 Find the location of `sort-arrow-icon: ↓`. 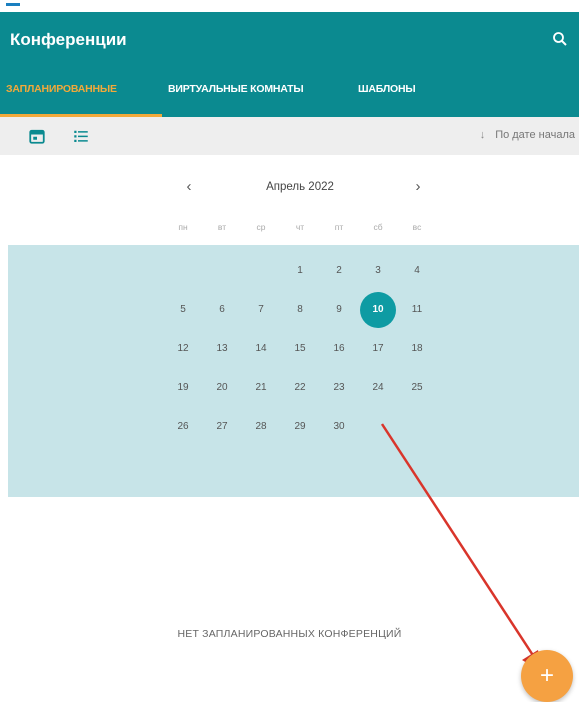

sort-arrow-icon: ↓ is located at coordinates (482, 135).